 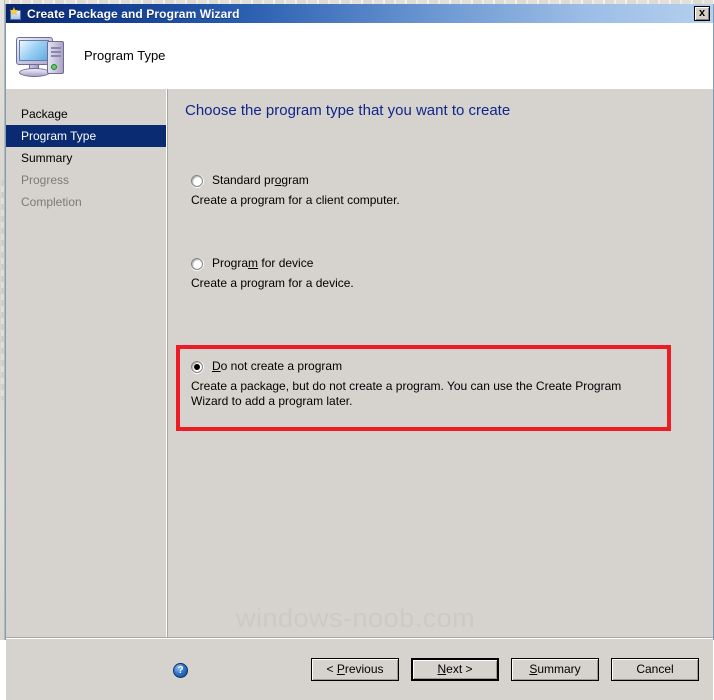 I want to click on radio-standard-program, so click(x=197, y=181).